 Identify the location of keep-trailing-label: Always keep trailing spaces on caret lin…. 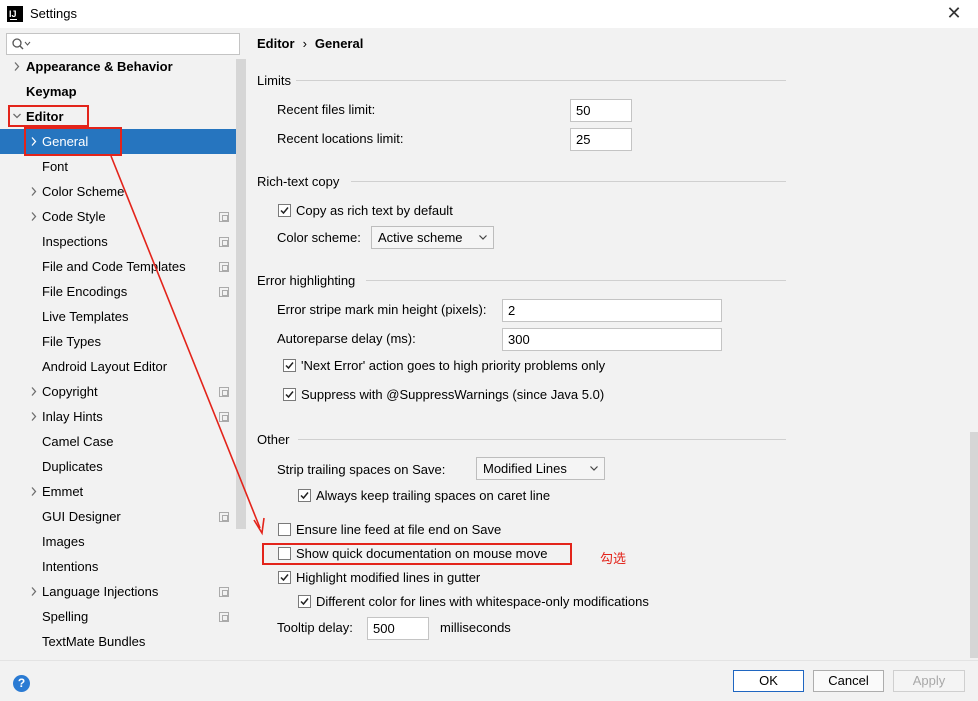
(433, 495).